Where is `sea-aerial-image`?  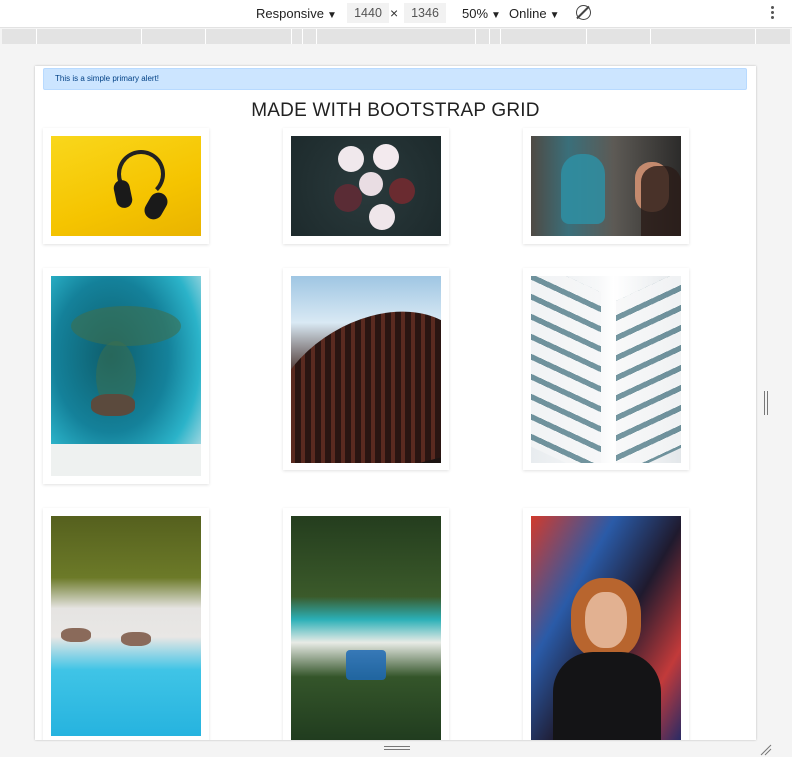
sea-aerial-image is located at coordinates (126, 376).